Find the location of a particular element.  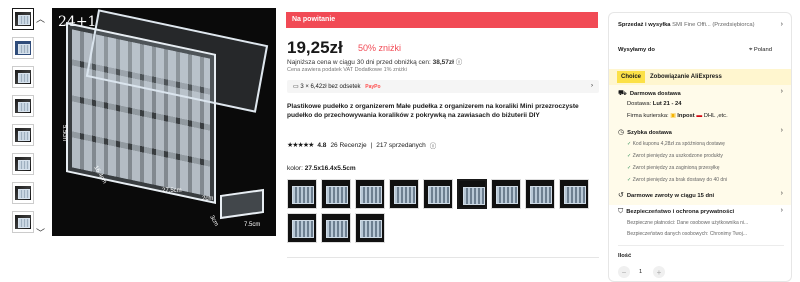

sold-count: 217 sprzedanych is located at coordinates (401, 145).